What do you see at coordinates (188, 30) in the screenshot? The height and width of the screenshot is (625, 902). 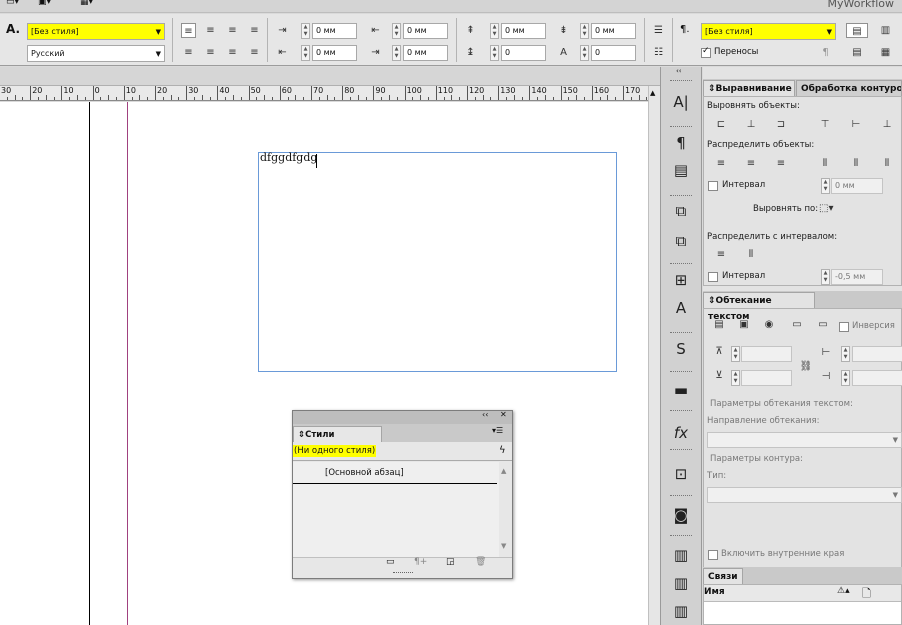 I see `align-left-icon: ≡` at bounding box center [188, 30].